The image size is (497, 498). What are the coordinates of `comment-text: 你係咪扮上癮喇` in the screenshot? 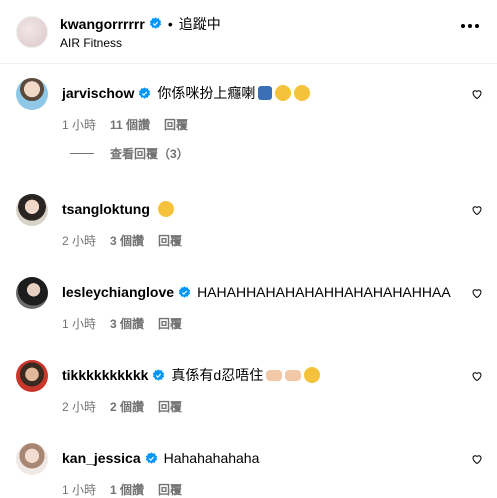 It's located at (206, 93).